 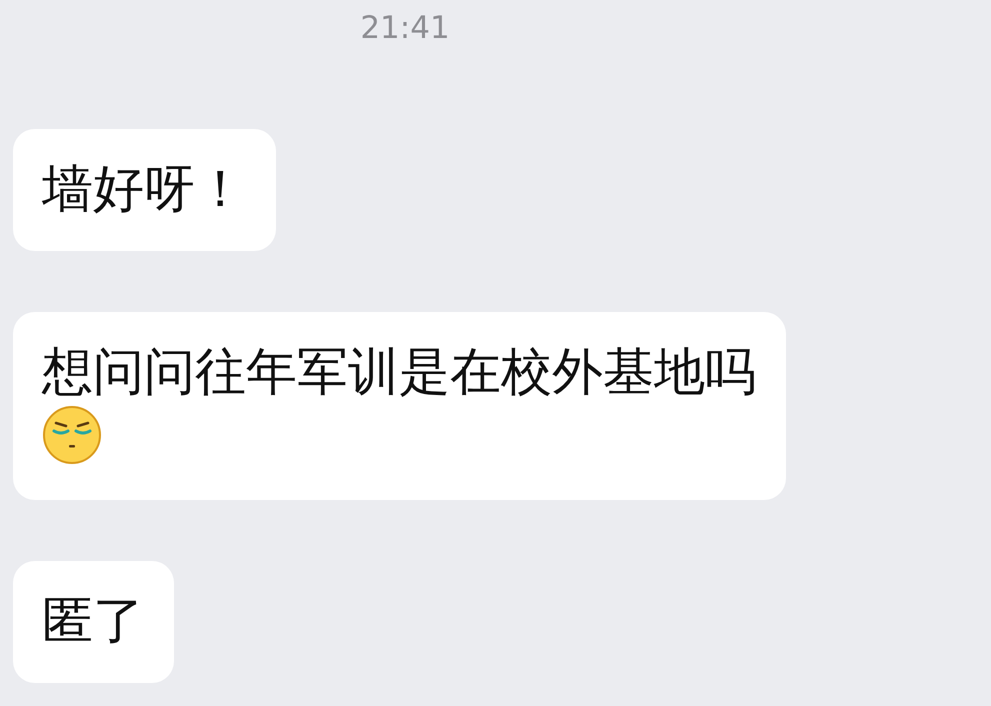 I want to click on message-text: 想问问往年军训是在校外基地吗, so click(x=399, y=373).